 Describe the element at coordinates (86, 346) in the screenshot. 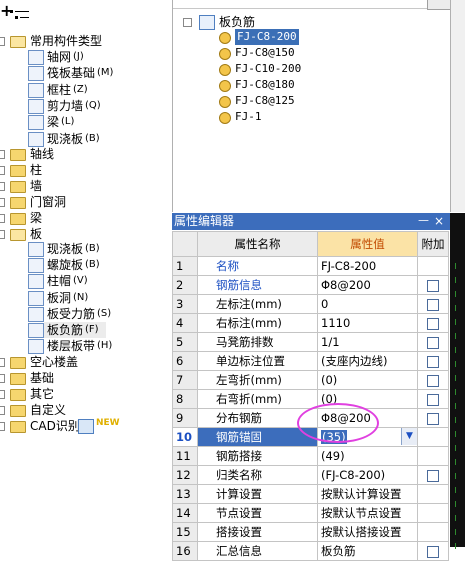

I see `tree-item-slab: 楼层板带 (H)` at that location.